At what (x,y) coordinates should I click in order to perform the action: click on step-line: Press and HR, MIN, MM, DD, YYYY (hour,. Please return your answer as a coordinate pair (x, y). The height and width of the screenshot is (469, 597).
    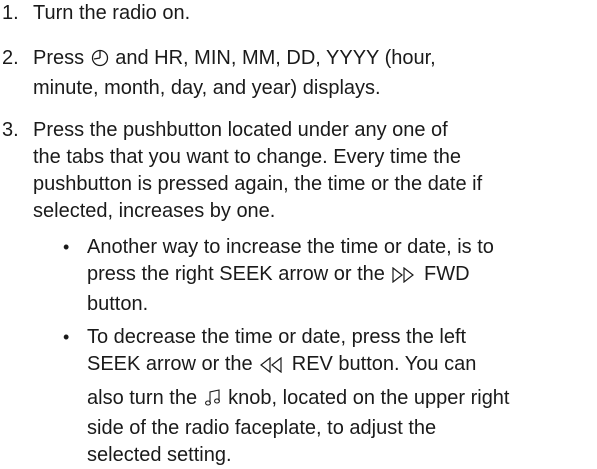
    Looking at the image, I should click on (313, 60).